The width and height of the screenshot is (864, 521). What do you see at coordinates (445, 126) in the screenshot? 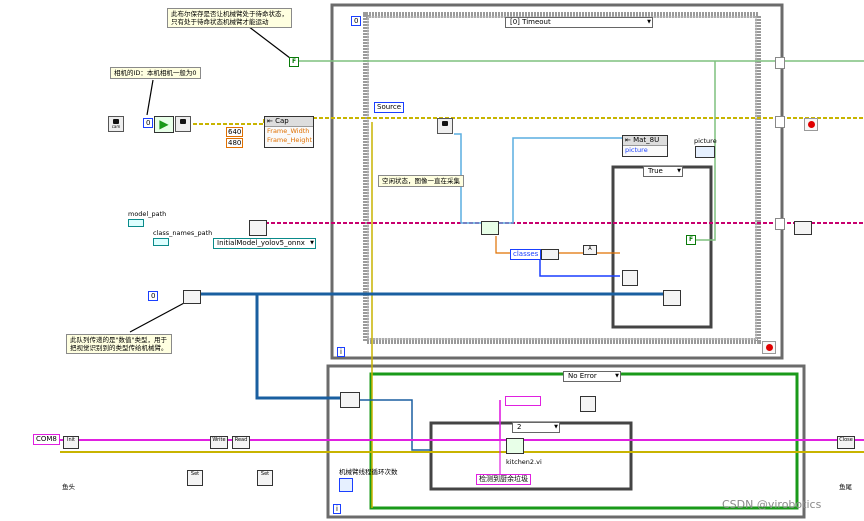
I see `camera-read-icon` at bounding box center [445, 126].